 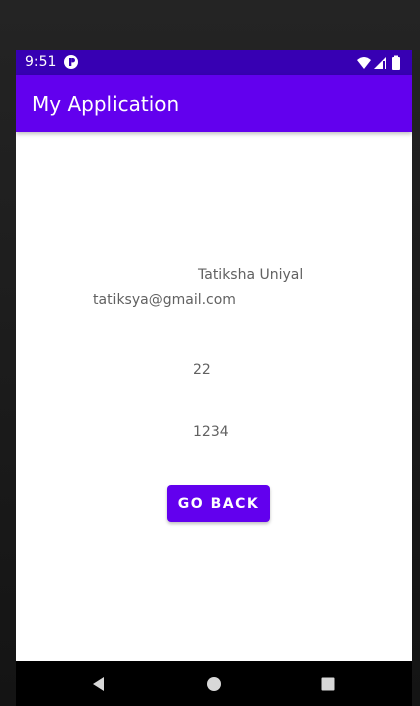 I want to click on age-text: 22, so click(x=202, y=370).